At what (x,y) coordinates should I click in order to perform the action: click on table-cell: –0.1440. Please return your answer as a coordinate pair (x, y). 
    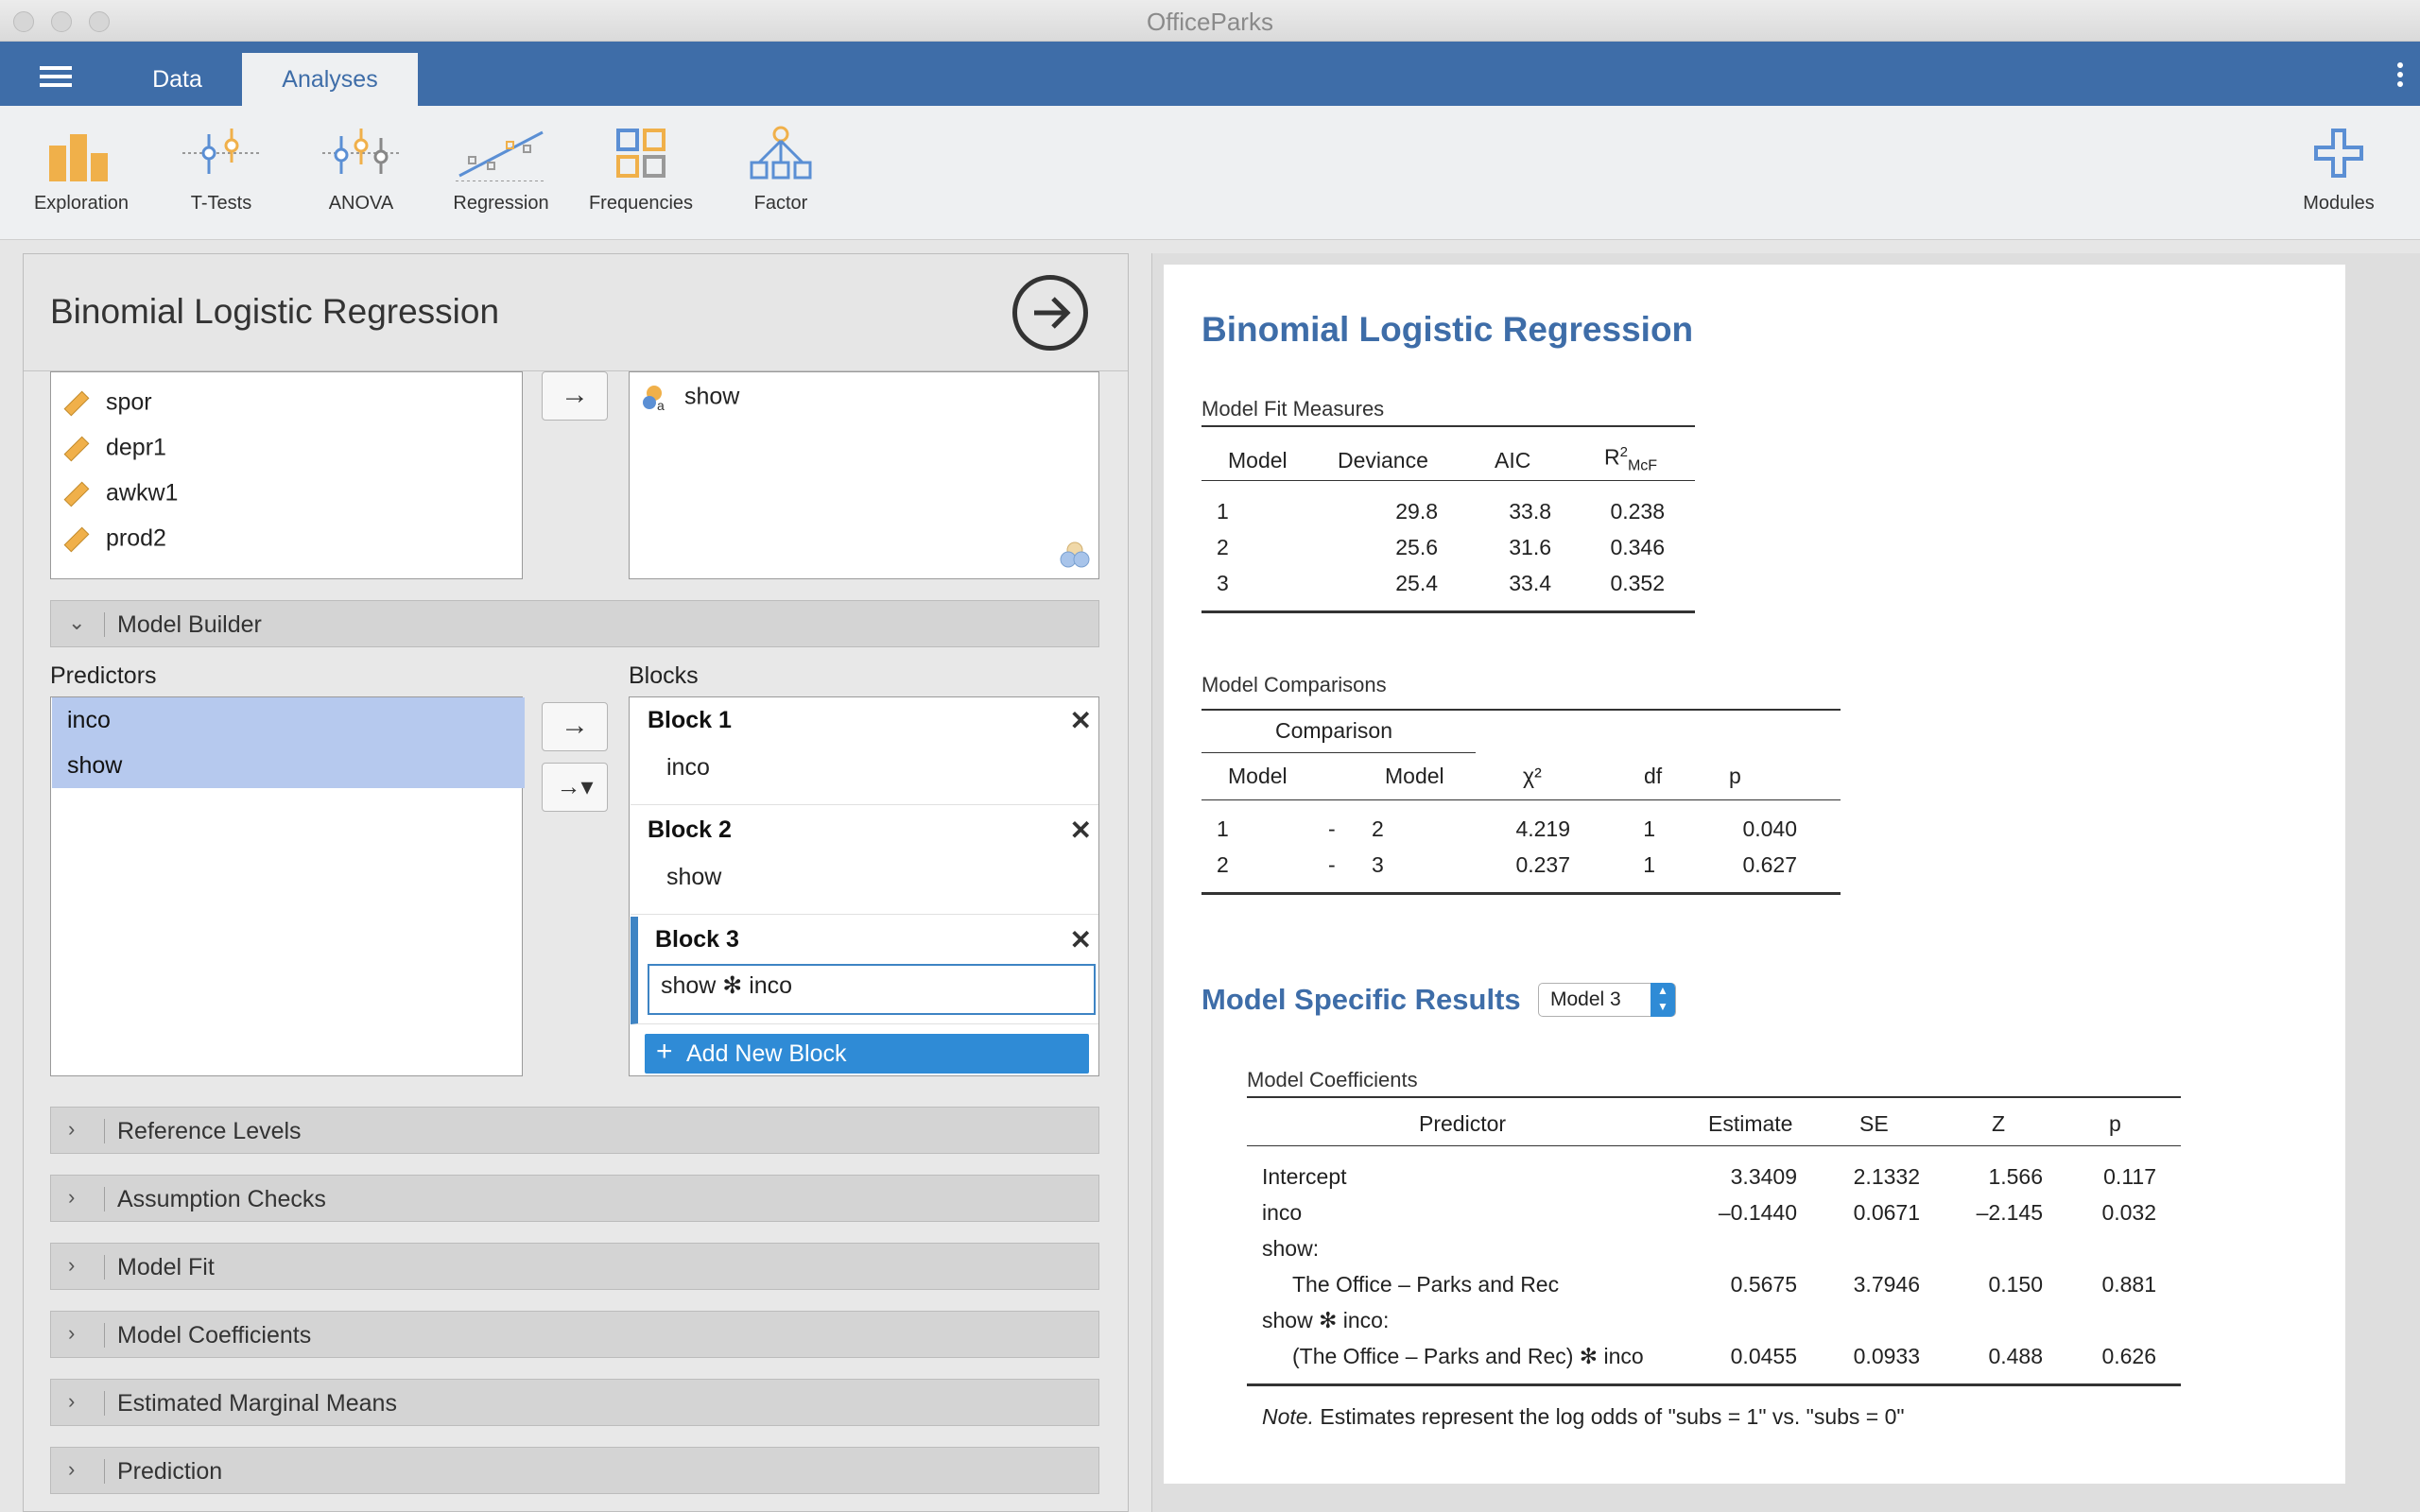
    Looking at the image, I should click on (1758, 1212).